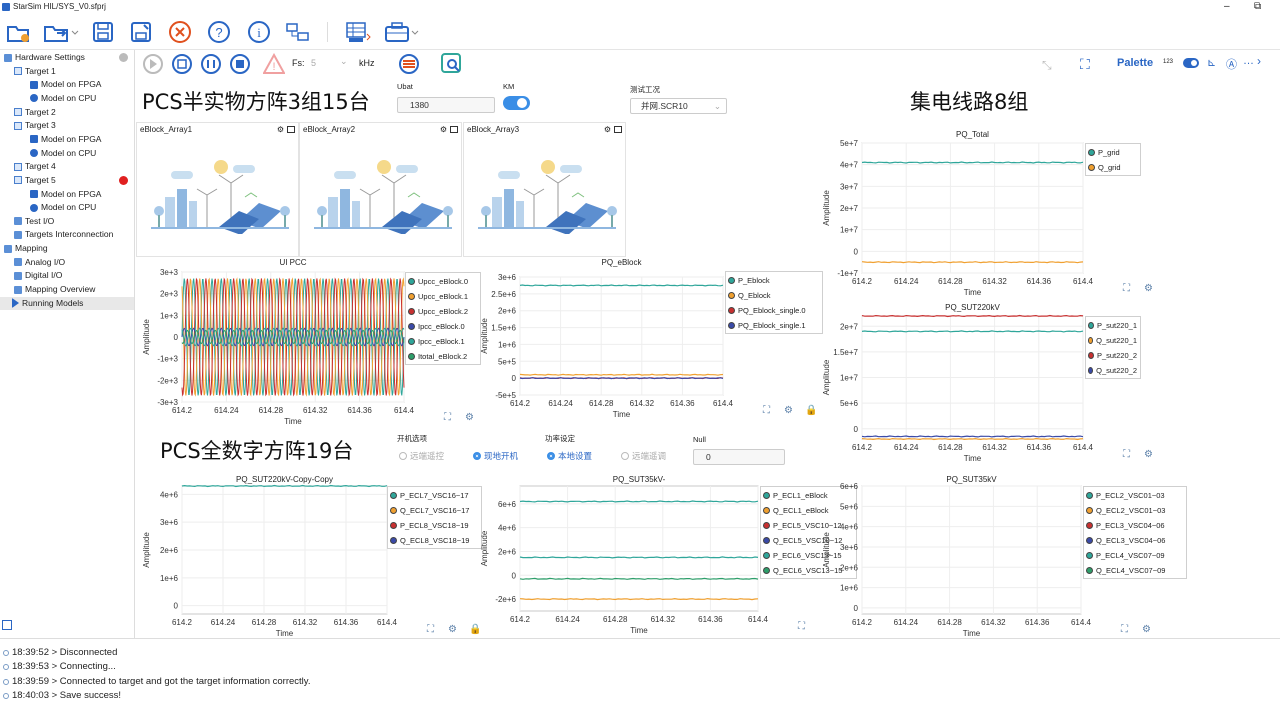 Image resolution: width=1280 pixels, height=709 pixels. Describe the element at coordinates (442, 341) in the screenshot. I see `legend-item: Ipcc_eBlock.1` at that location.